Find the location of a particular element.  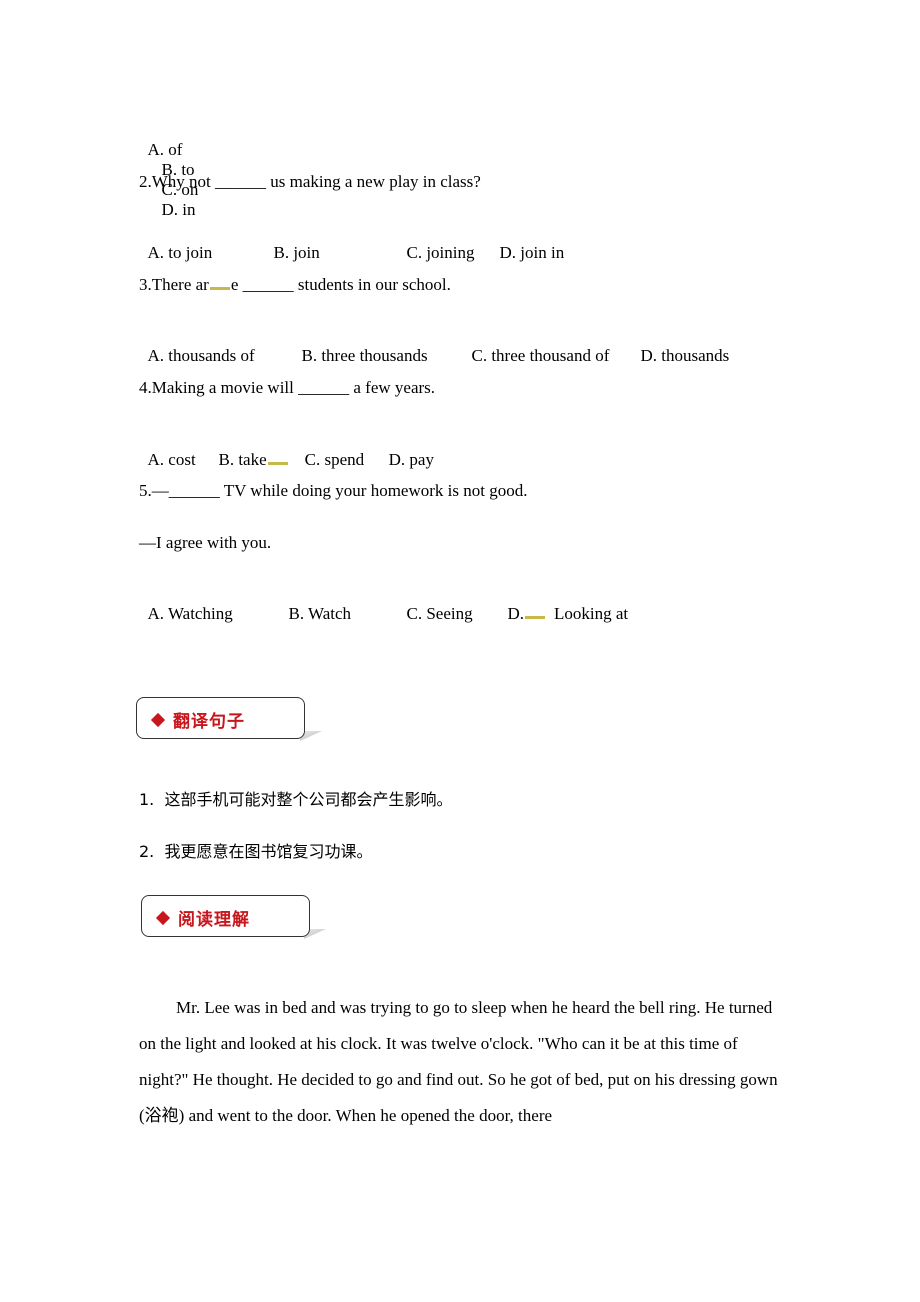

q3-option-a: A. thousands of is located at coordinates (201, 355).